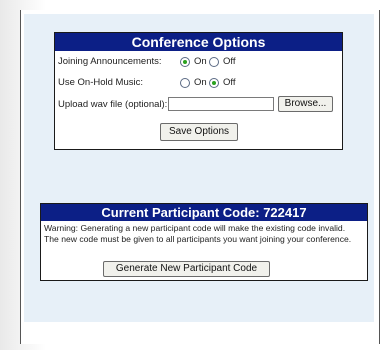 The width and height of the screenshot is (385, 350). Describe the element at coordinates (200, 61) in the screenshot. I see `joining-announcements-on-label: On` at that location.